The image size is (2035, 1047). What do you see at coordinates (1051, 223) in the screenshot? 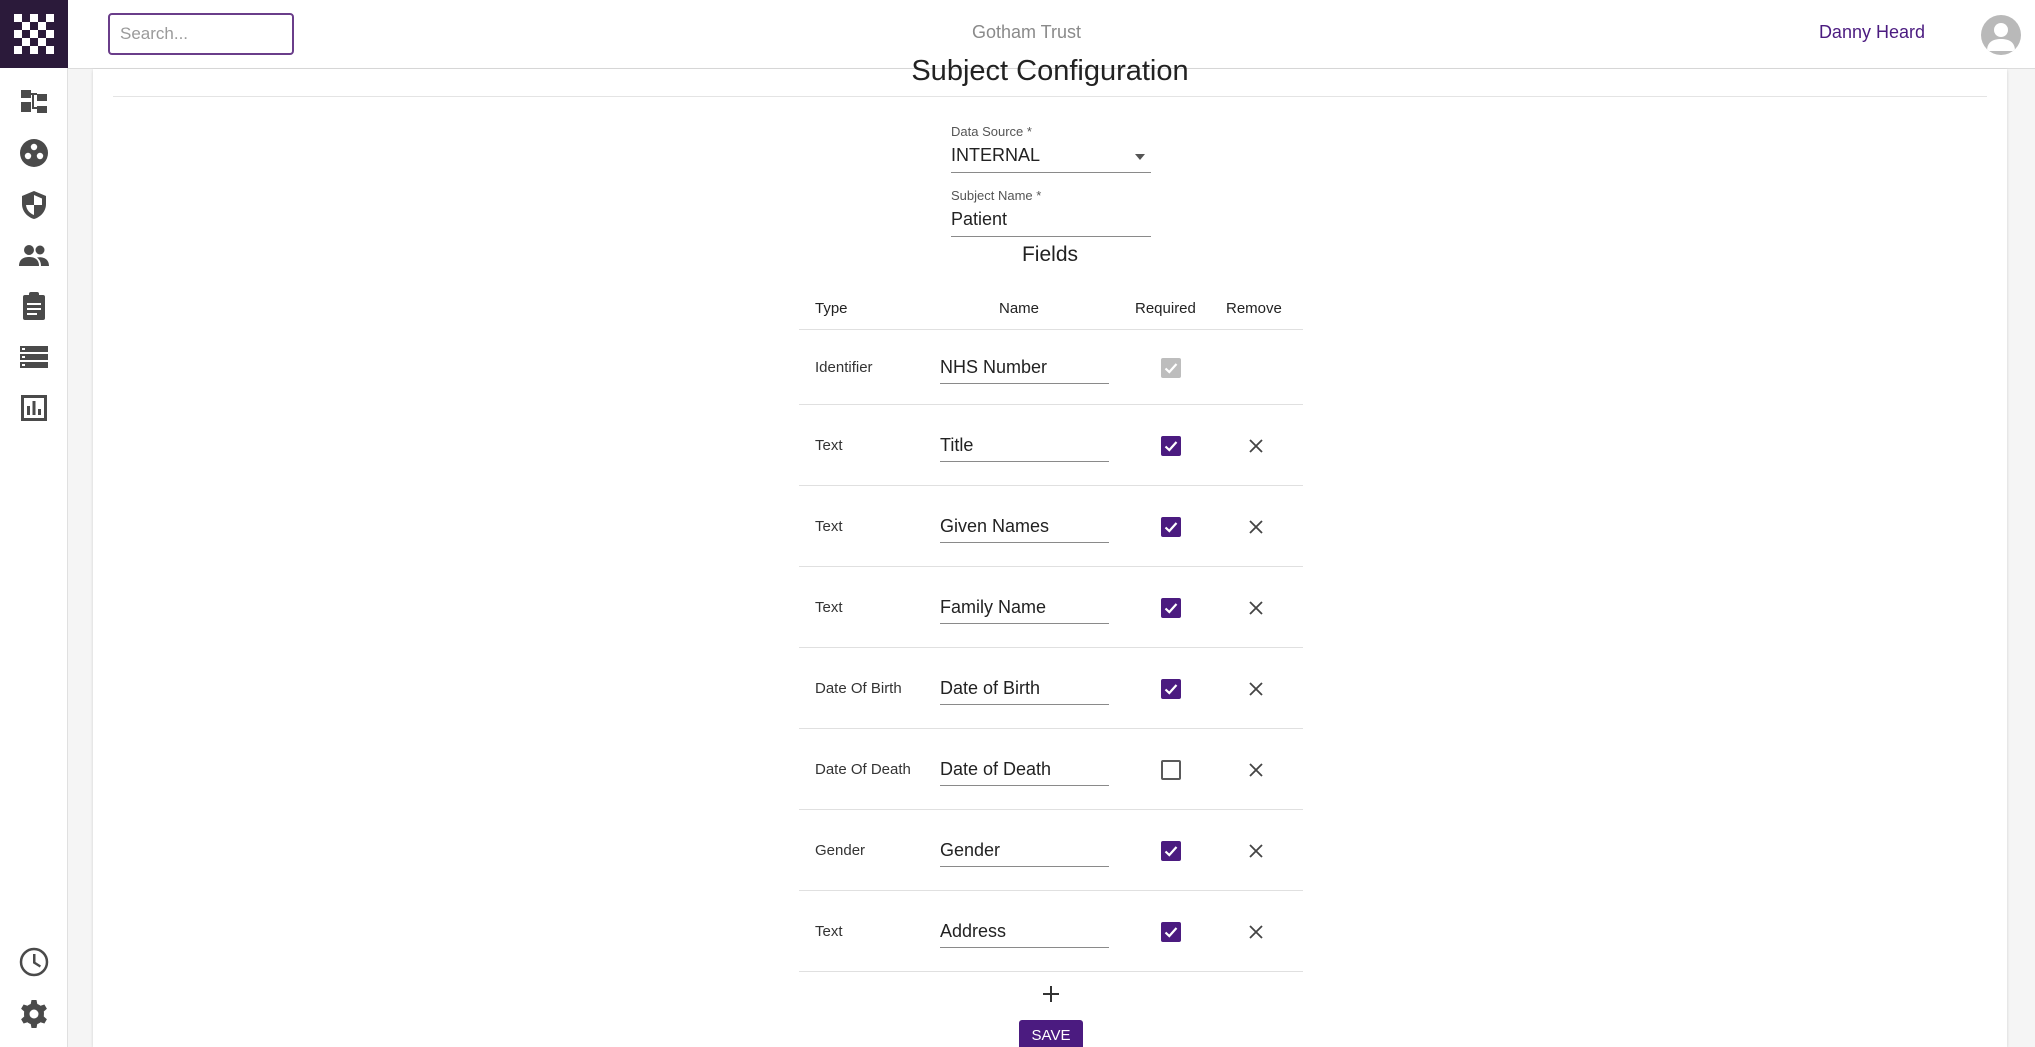
I see `subject-name-input: Patient` at bounding box center [1051, 223].